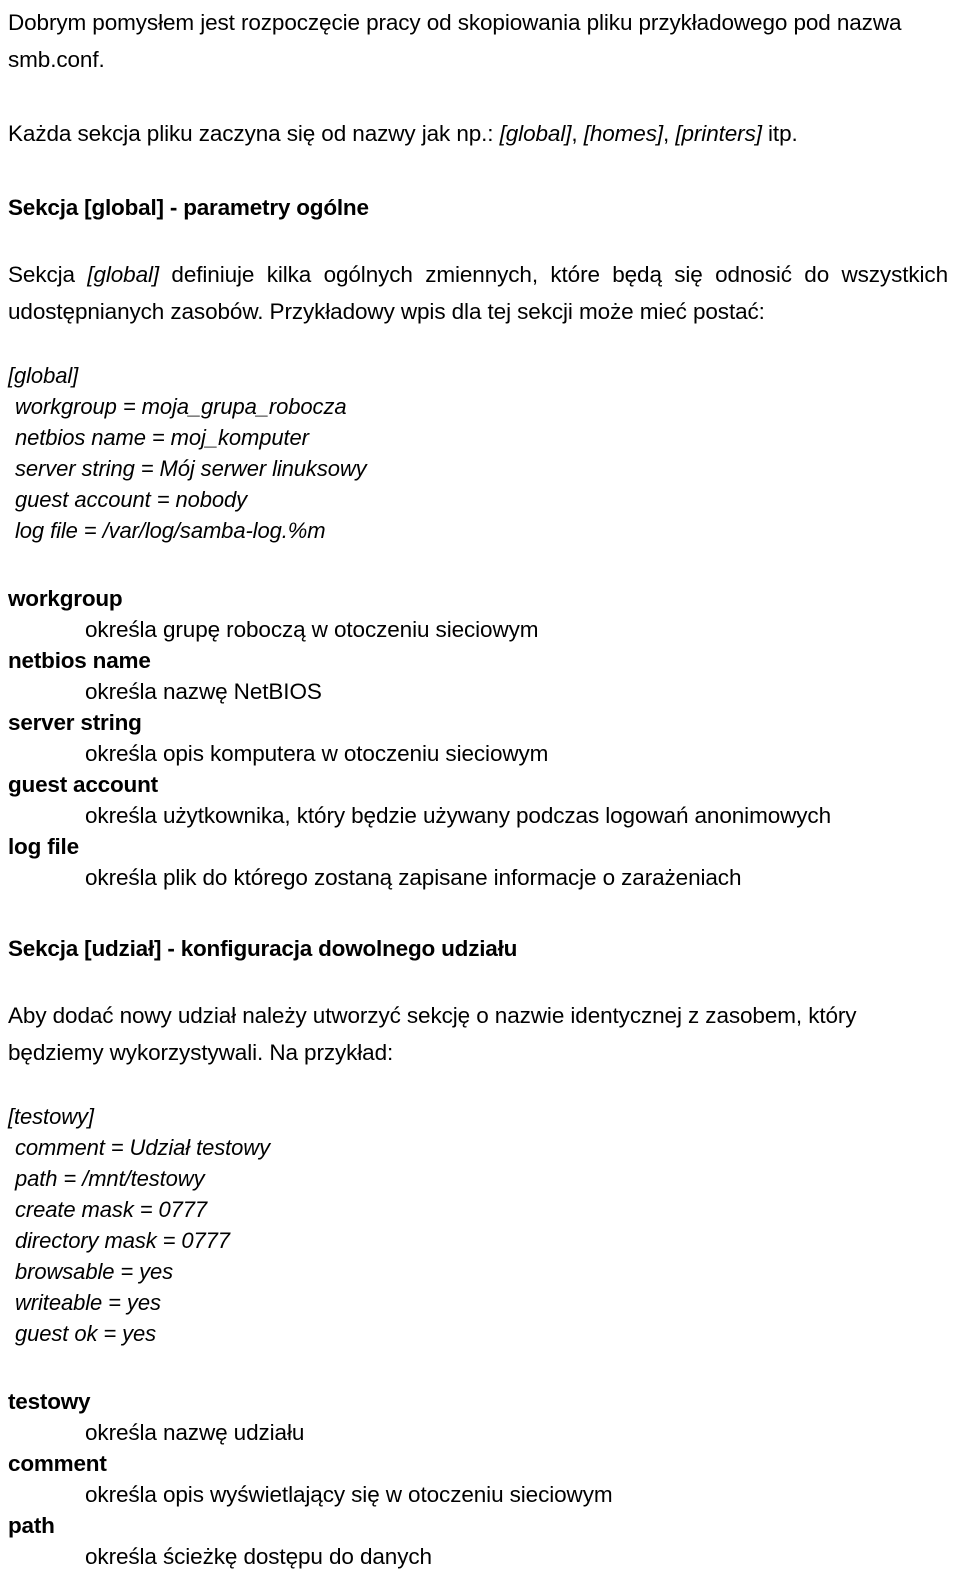 This screenshot has width=960, height=1572. What do you see at coordinates (51, 1116) in the screenshot?
I see `code-line: [testowy]` at bounding box center [51, 1116].